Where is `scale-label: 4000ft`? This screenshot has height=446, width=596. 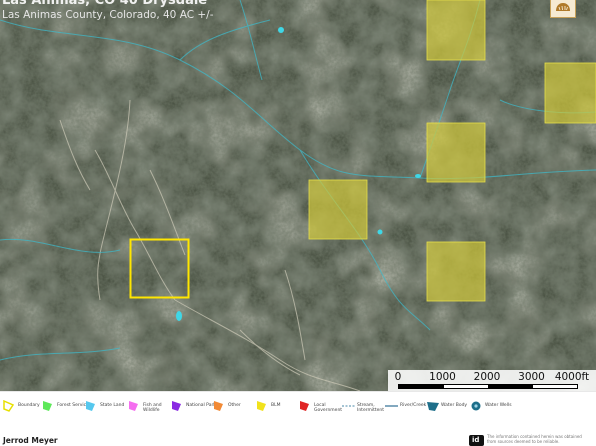 scale-label: 4000ft is located at coordinates (572, 377).